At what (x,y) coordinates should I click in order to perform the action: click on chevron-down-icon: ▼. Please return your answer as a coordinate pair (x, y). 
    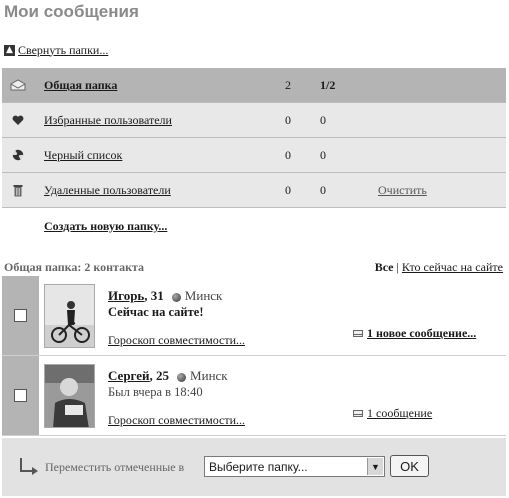
    Looking at the image, I should click on (375, 466).